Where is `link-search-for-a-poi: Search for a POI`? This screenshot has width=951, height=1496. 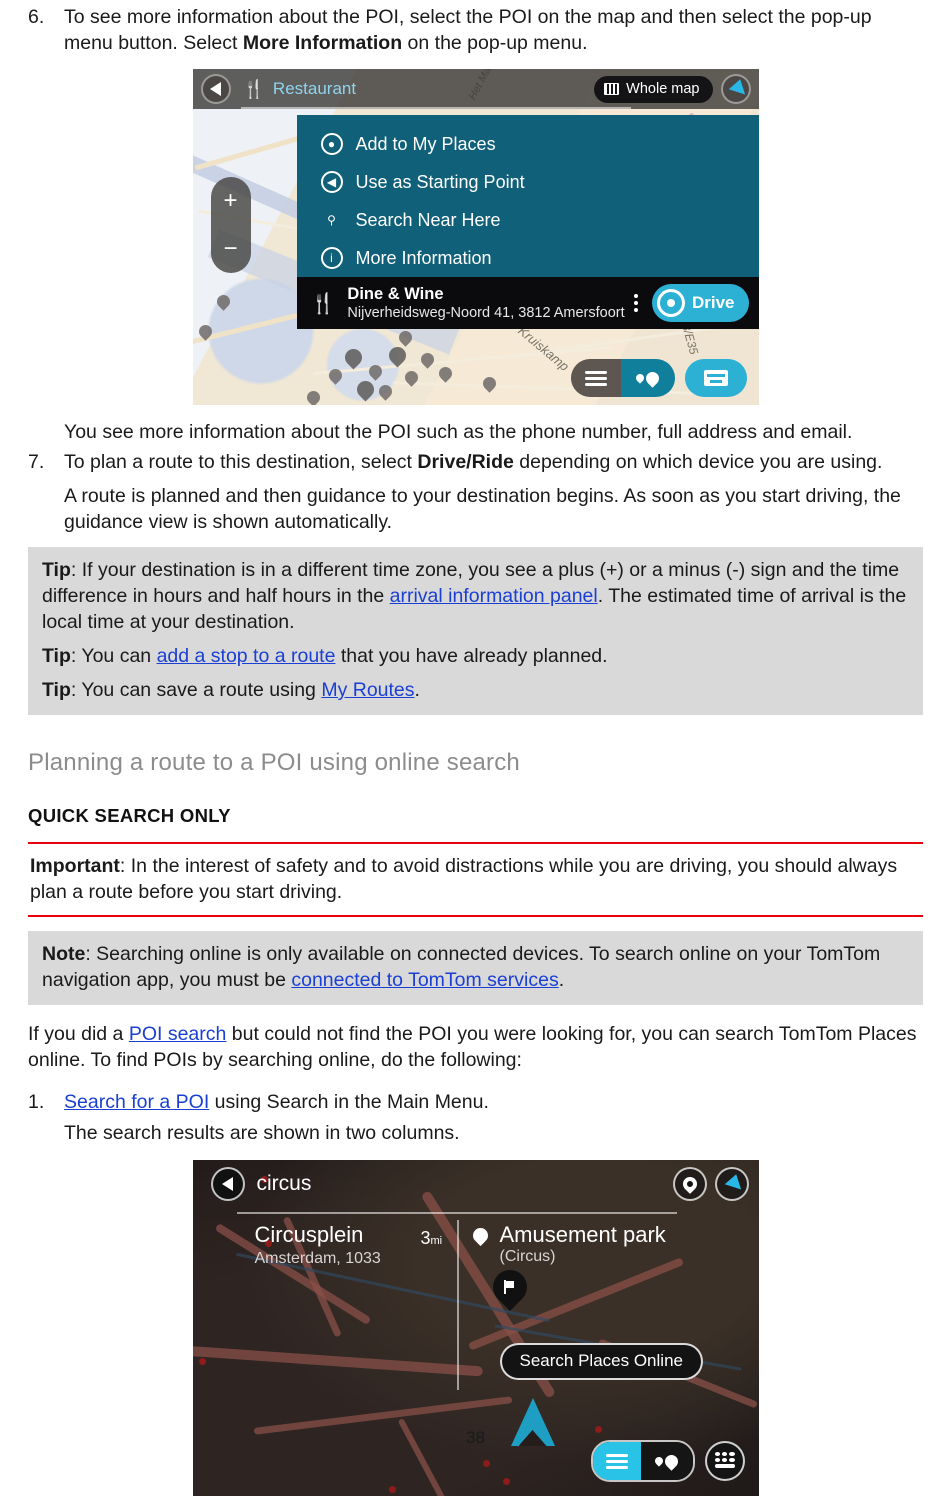
link-search-for-a-poi: Search for a POI is located at coordinates (136, 1102).